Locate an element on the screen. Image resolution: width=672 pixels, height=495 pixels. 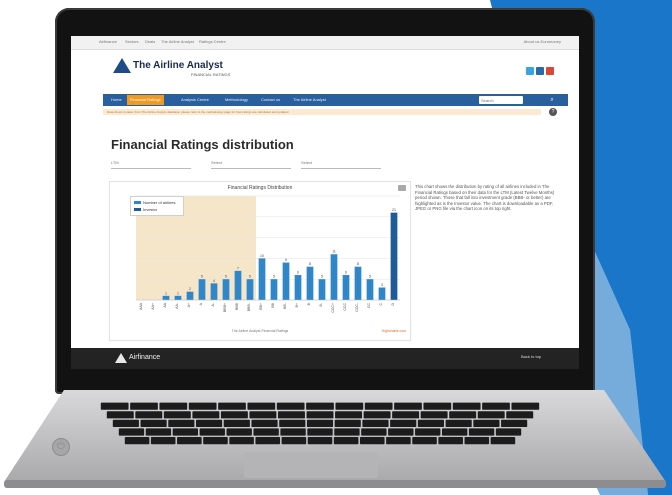
legend-item: Number of airlines is located at coordinates (154, 202).